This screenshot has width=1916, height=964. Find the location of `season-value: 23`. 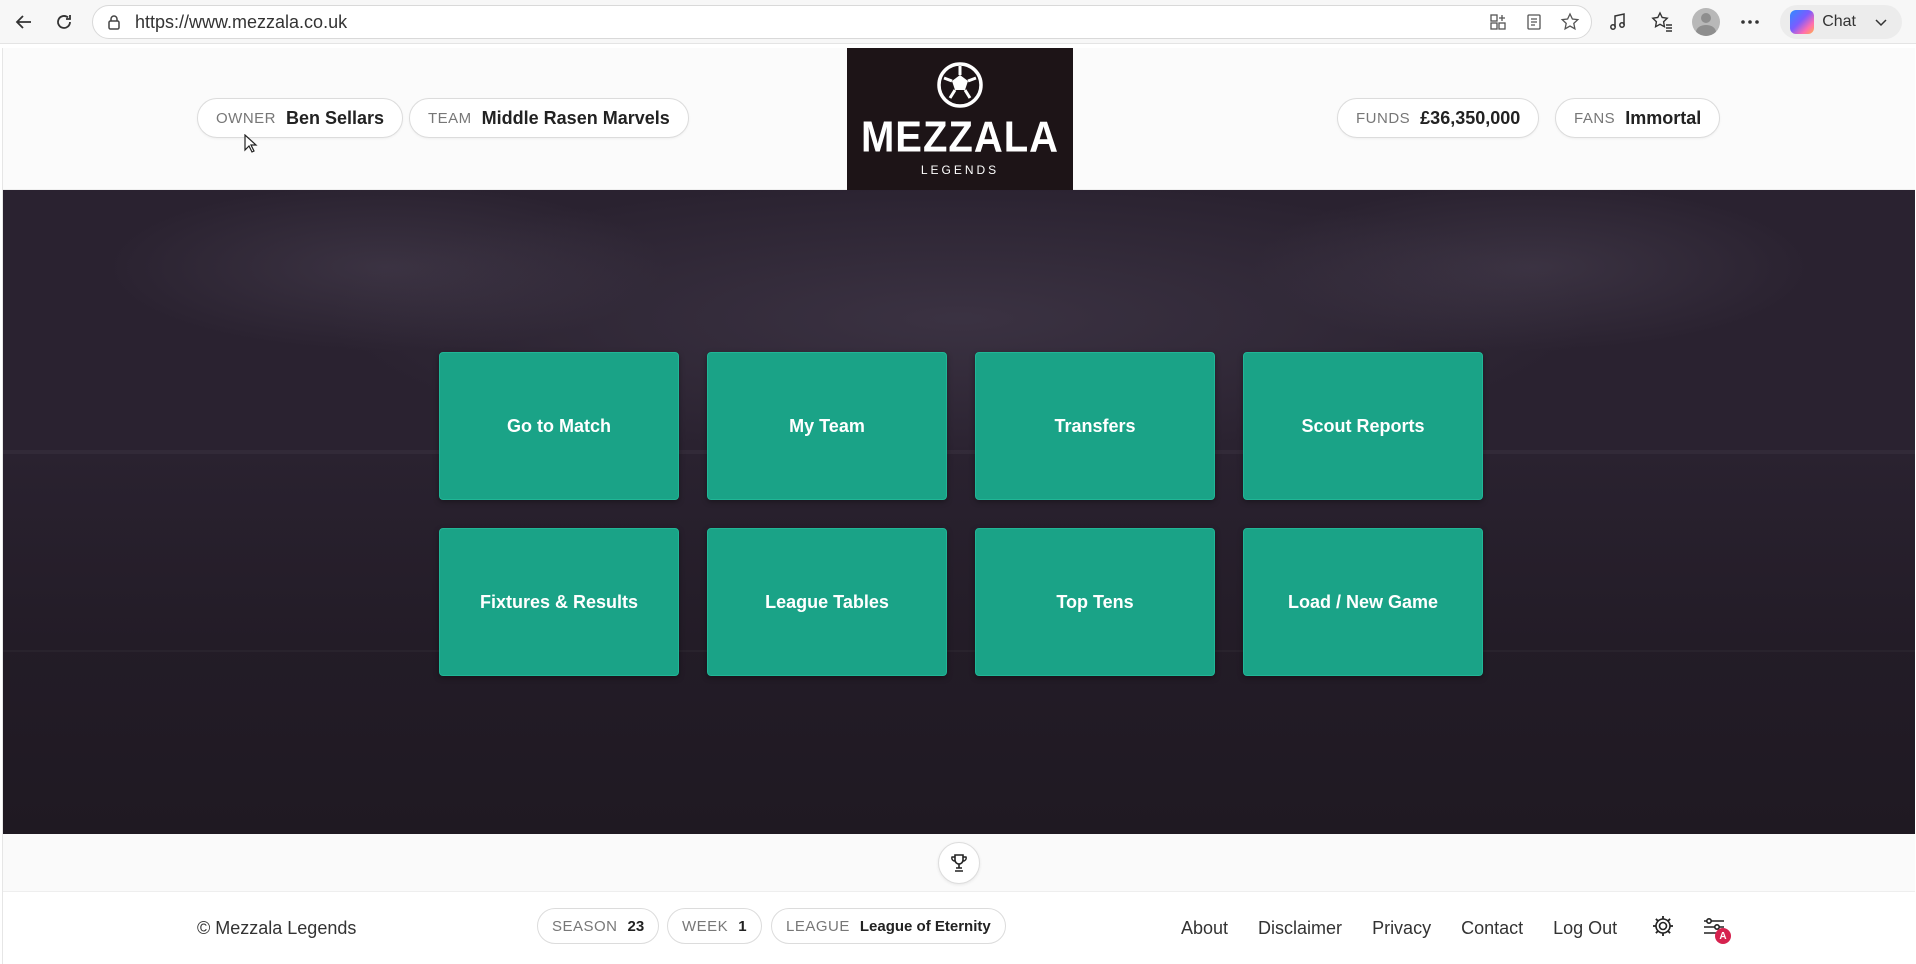

season-value: 23 is located at coordinates (636, 926).